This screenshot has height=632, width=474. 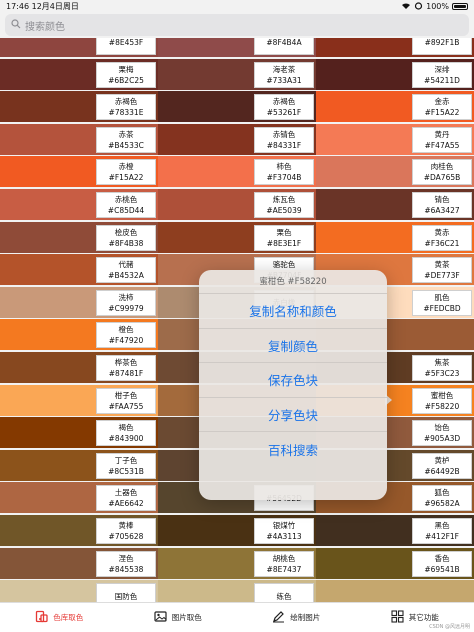 What do you see at coordinates (79, 302) in the screenshot?
I see `color-swatch: 洗柿 #C99979` at bounding box center [79, 302].